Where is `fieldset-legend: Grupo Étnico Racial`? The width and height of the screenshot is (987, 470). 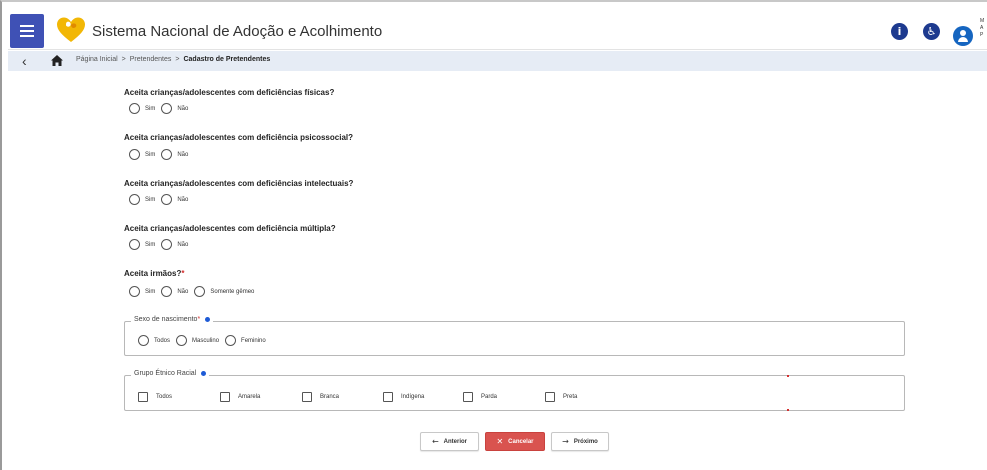 fieldset-legend: Grupo Étnico Racial is located at coordinates (170, 373).